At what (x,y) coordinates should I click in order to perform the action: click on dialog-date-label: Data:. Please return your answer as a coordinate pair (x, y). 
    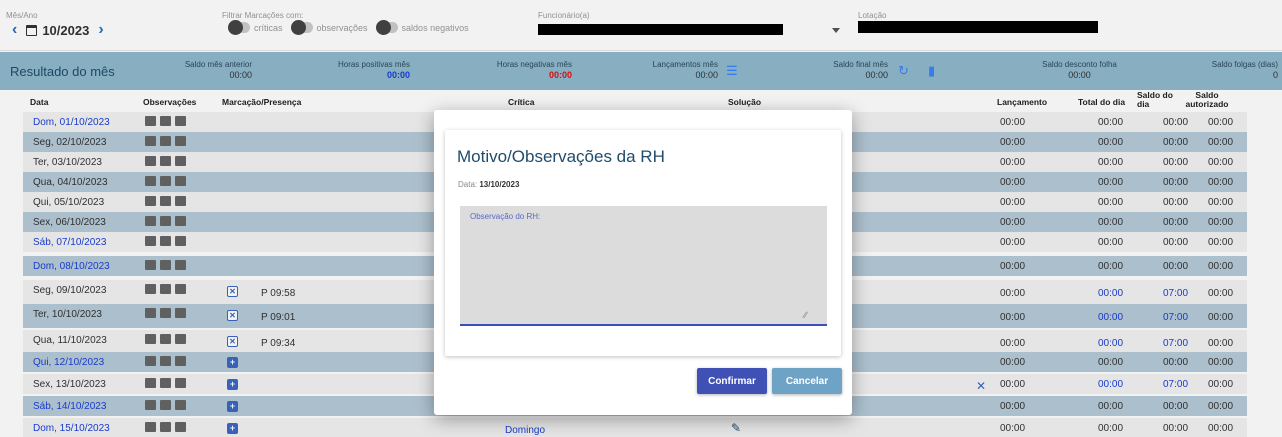
    Looking at the image, I should click on (468, 184).